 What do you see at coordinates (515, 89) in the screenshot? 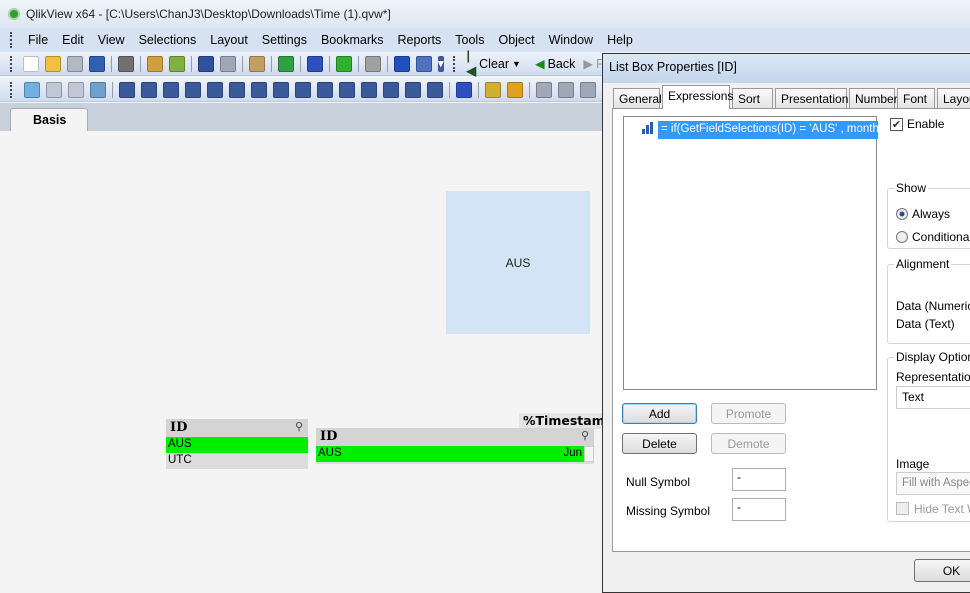
I see `layout-icon` at bounding box center [515, 89].